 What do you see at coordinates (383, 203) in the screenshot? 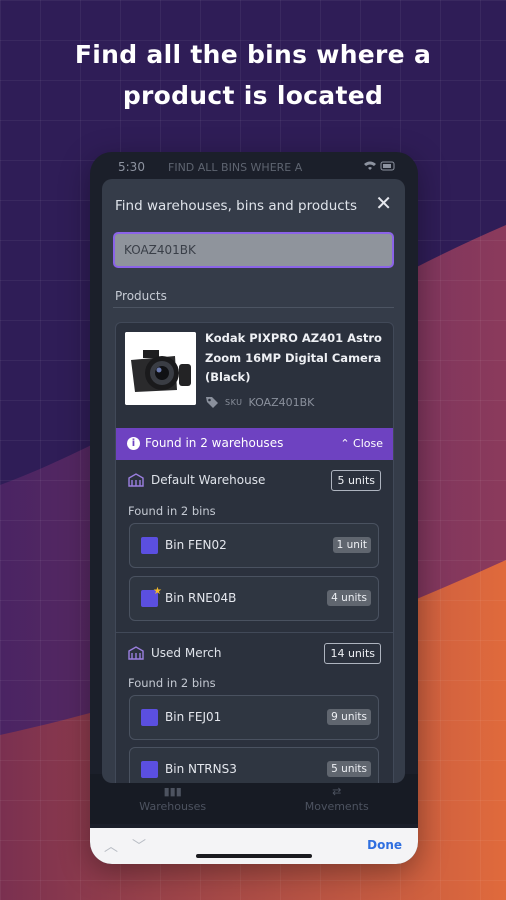
I see `close-icon: ✕` at bounding box center [383, 203].